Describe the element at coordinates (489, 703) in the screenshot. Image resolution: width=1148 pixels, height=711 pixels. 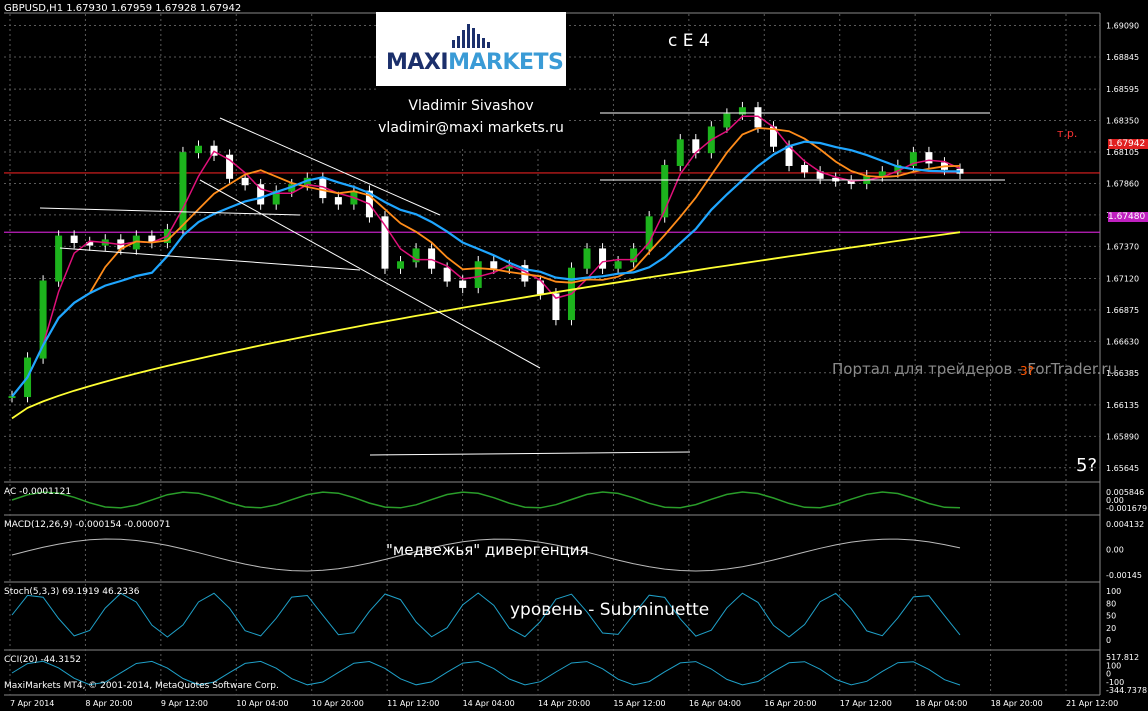
I see `x-tick-label: 14 Apr 04:00` at that location.